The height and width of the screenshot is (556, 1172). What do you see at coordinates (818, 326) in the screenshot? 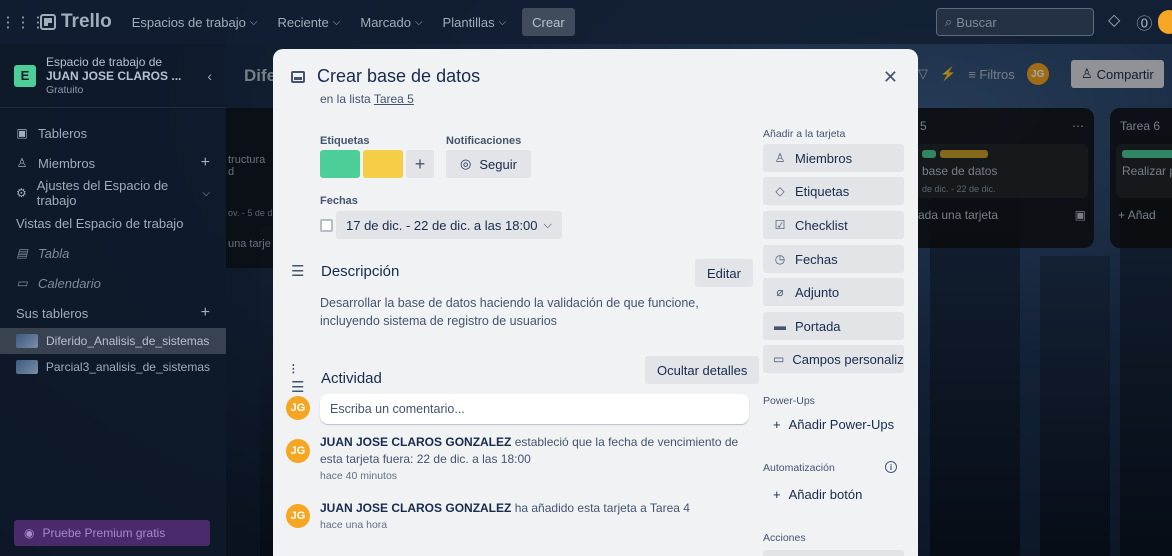
I see `cover-label: Portada` at bounding box center [818, 326].